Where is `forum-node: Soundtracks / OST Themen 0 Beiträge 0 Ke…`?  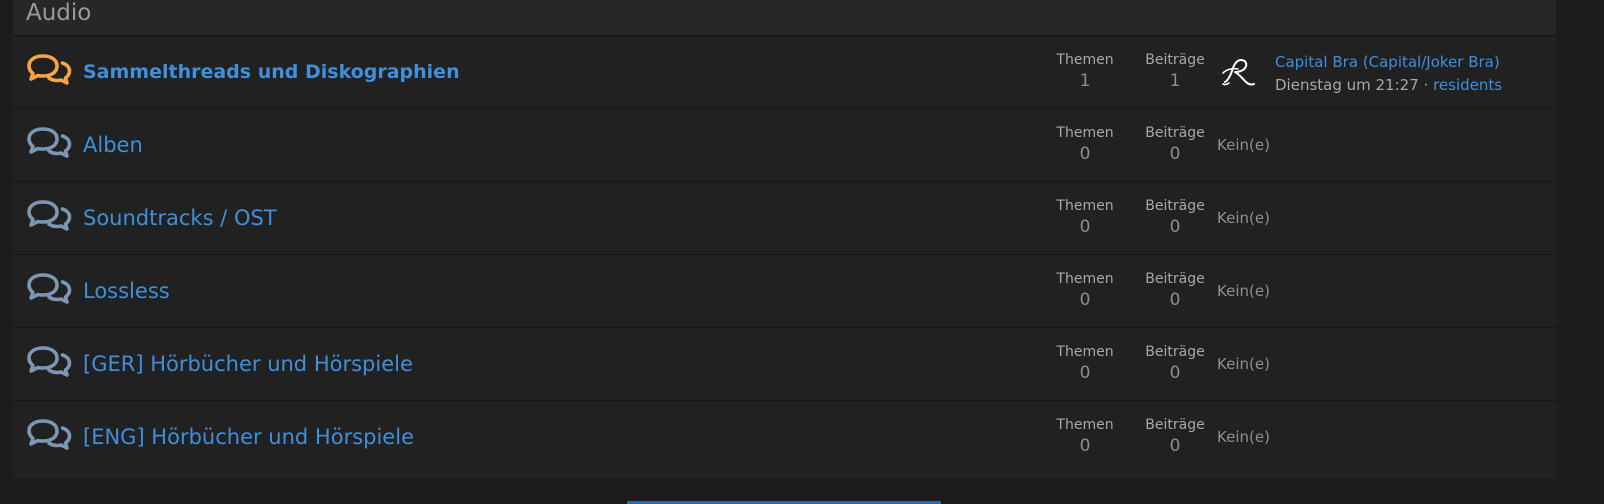
forum-node: Soundtracks / OST Themen 0 Beiträge 0 Ke… is located at coordinates (784, 217).